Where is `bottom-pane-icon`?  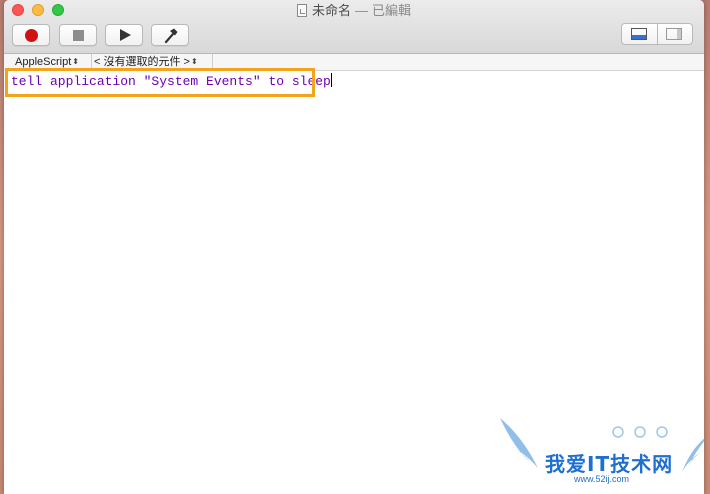 bottom-pane-icon is located at coordinates (639, 34).